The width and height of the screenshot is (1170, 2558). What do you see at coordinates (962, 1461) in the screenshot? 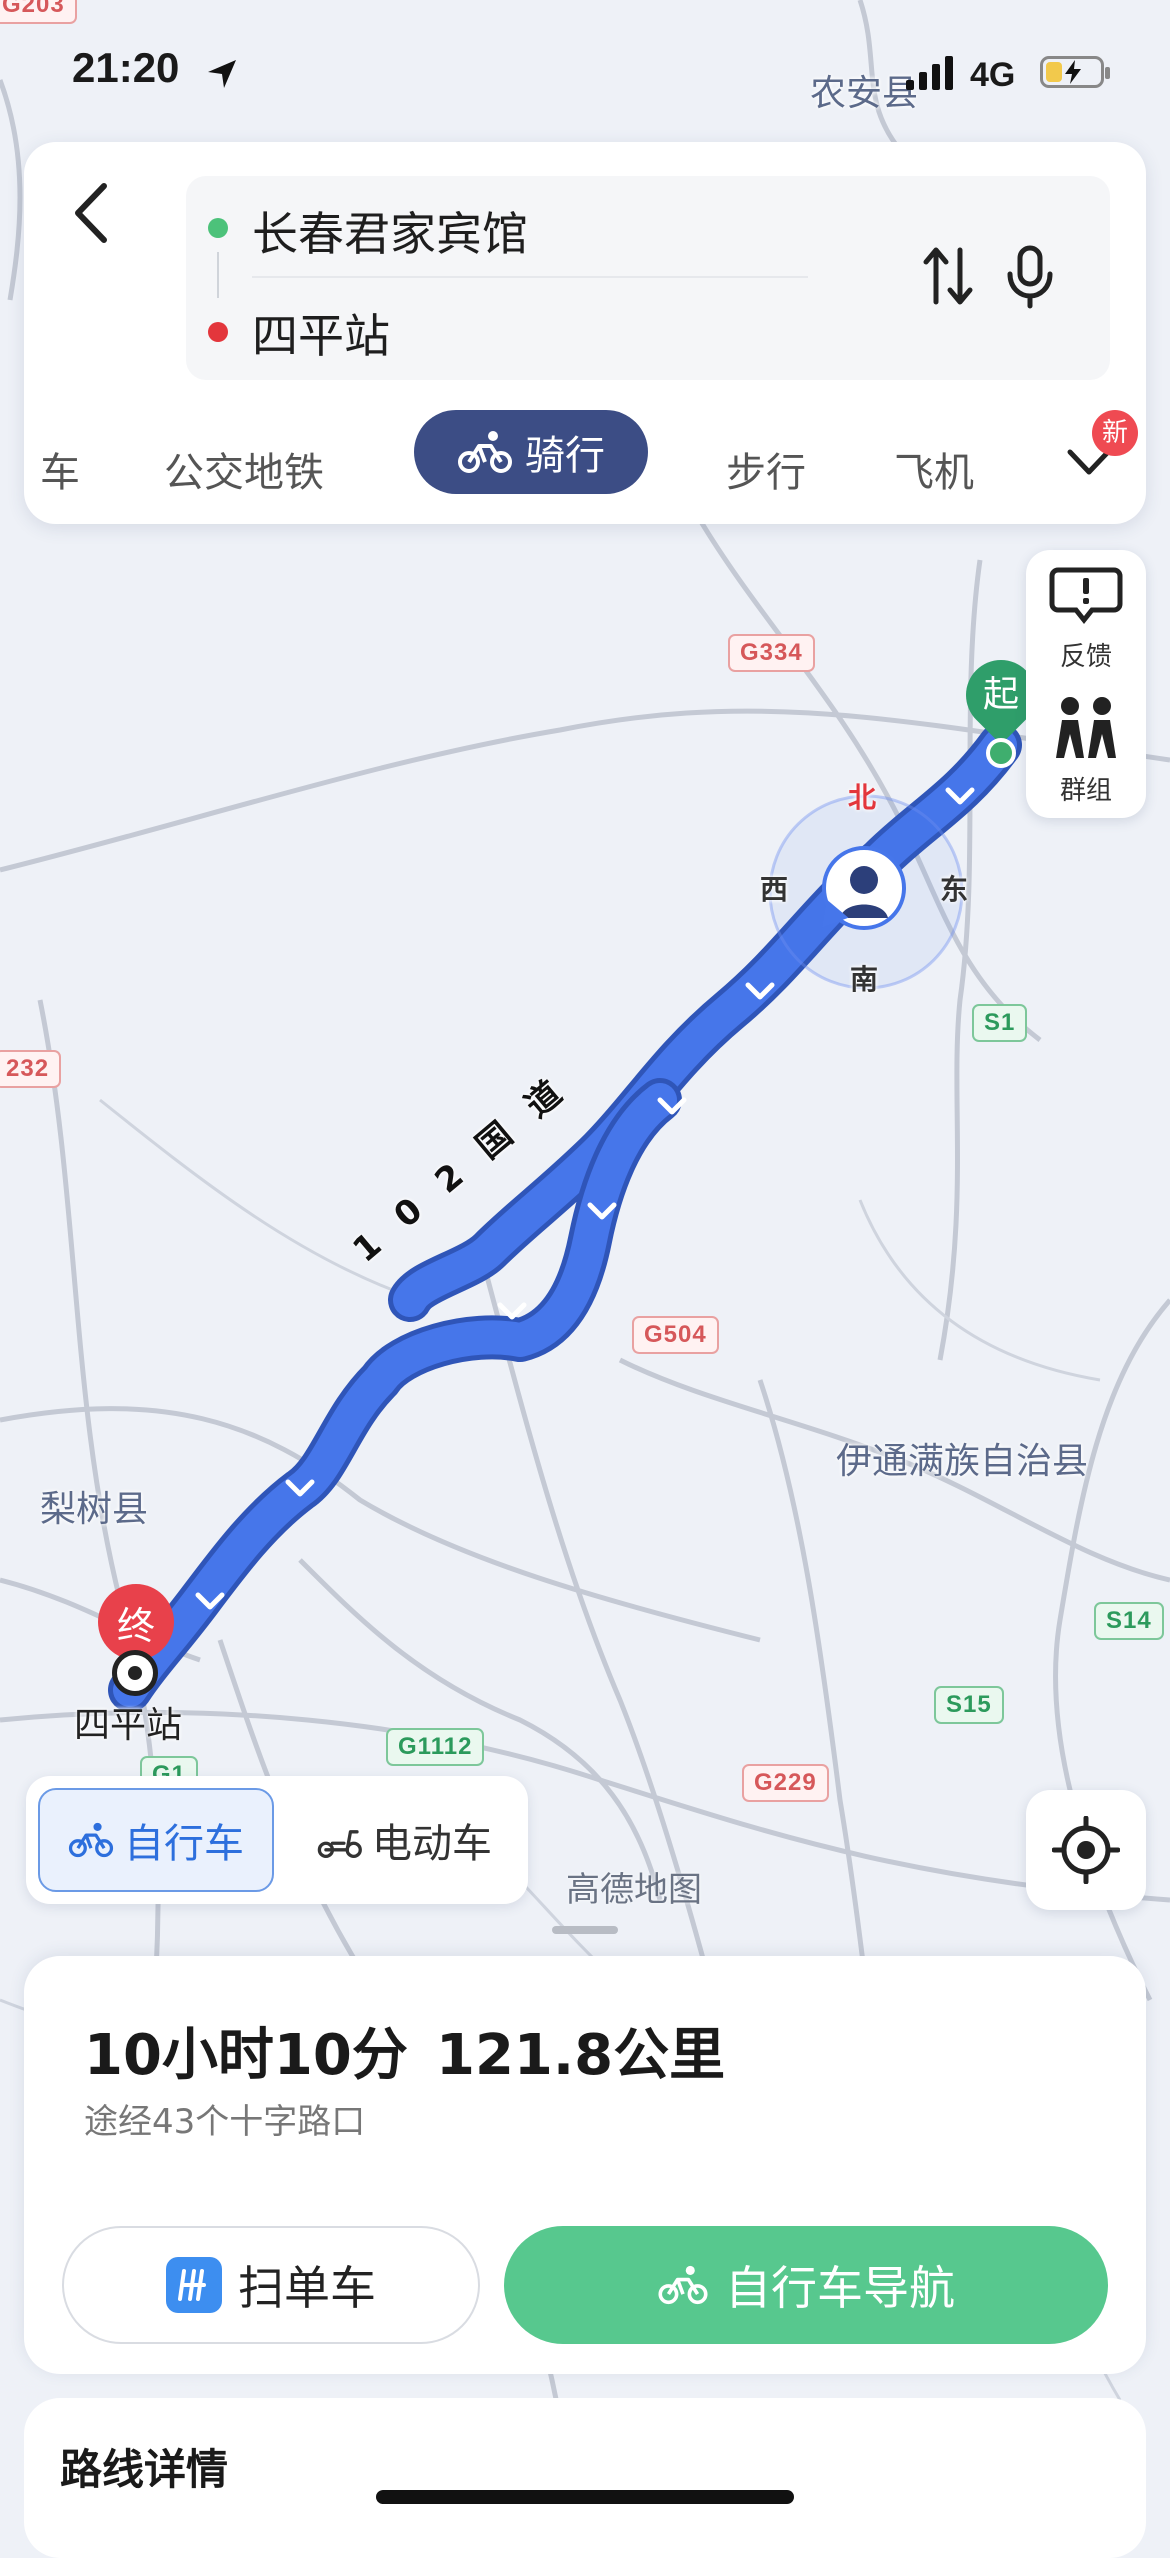
I see `place-label-yitong: 伊通满族自治县` at bounding box center [962, 1461].